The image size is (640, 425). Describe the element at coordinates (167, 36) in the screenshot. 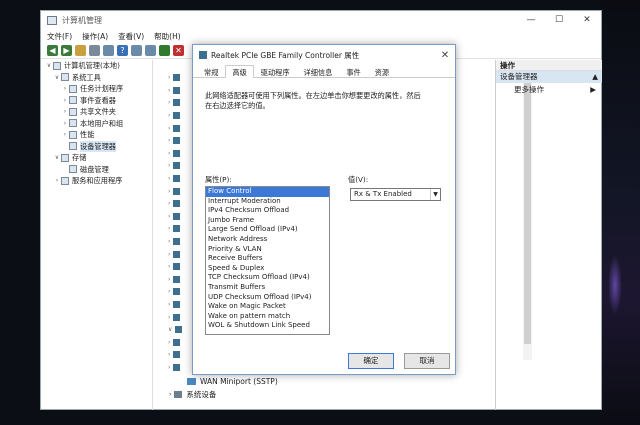

I see `menu-help: 帮助(H)` at that location.